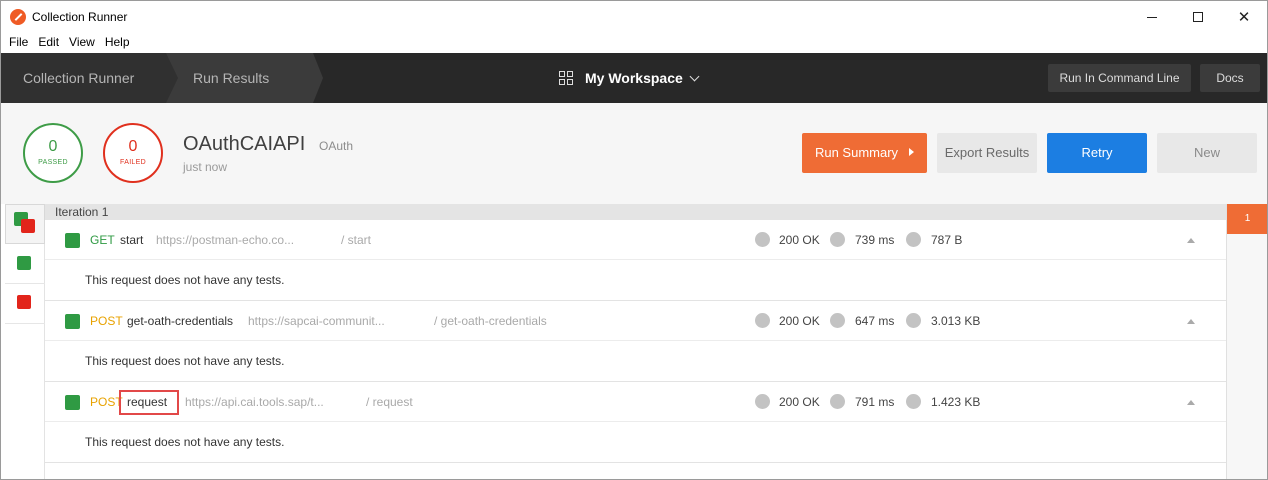 Image resolution: width=1268 pixels, height=480 pixels. What do you see at coordinates (132, 240) in the screenshot?
I see `request-name: start` at bounding box center [132, 240].